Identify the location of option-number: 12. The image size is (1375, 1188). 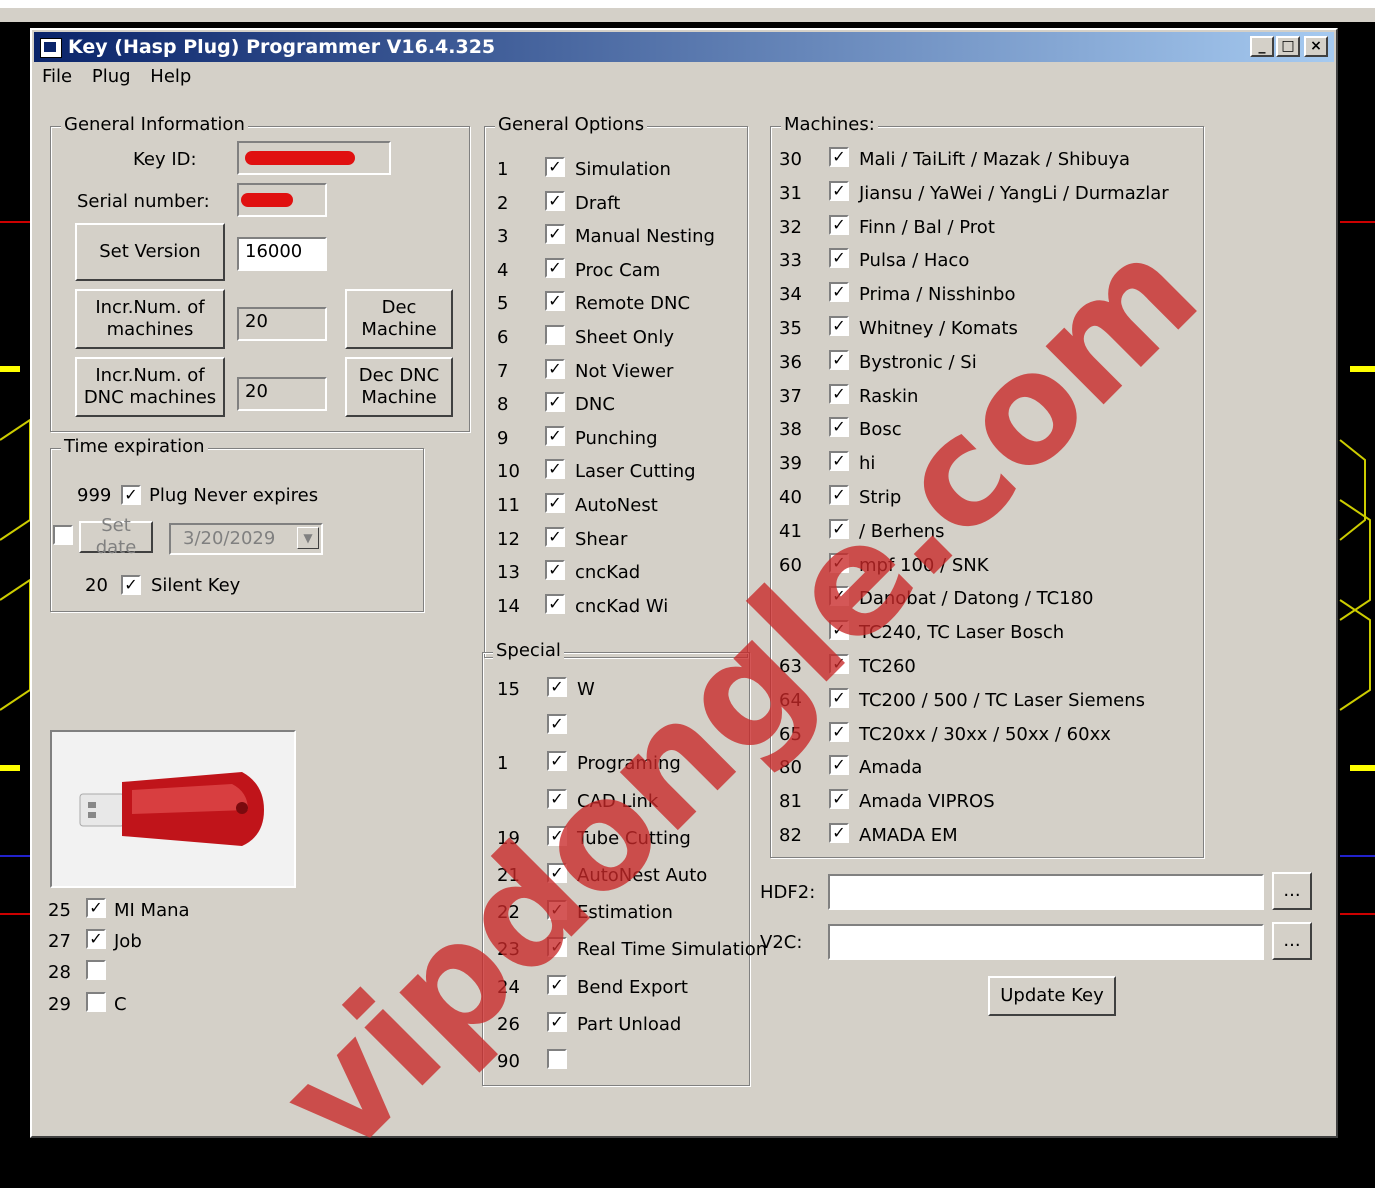
(508, 539).